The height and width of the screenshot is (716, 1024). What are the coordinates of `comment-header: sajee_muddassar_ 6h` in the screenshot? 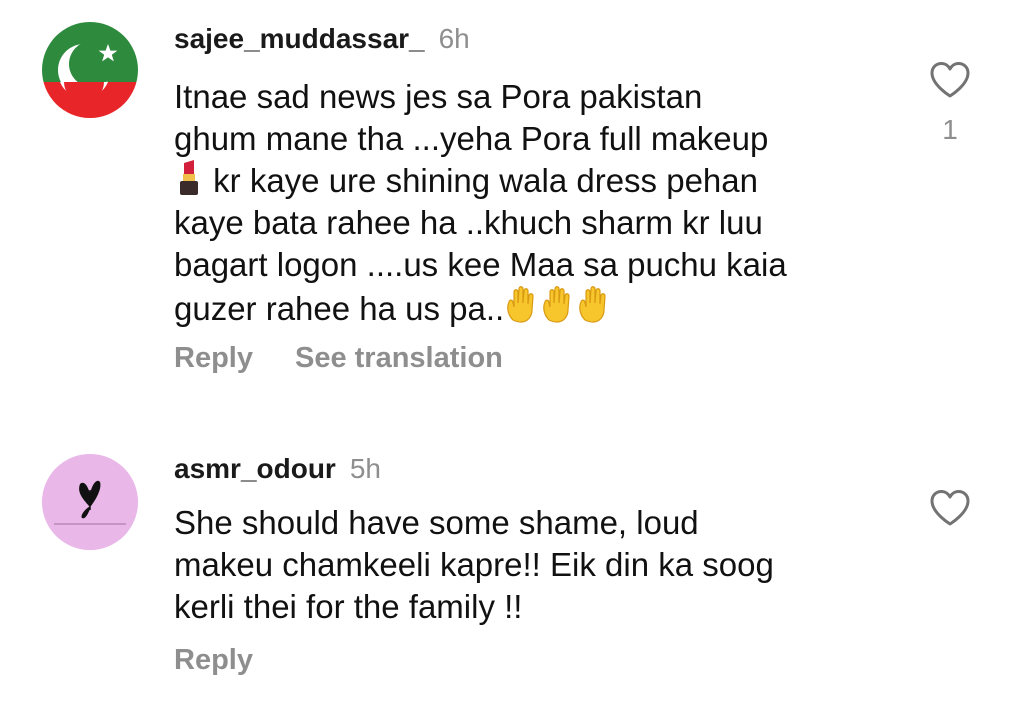 It's located at (322, 39).